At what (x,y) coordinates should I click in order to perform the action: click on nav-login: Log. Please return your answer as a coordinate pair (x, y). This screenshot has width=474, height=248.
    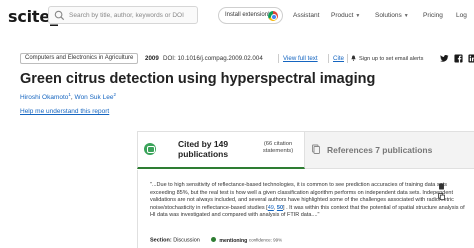
    Looking at the image, I should click on (461, 15).